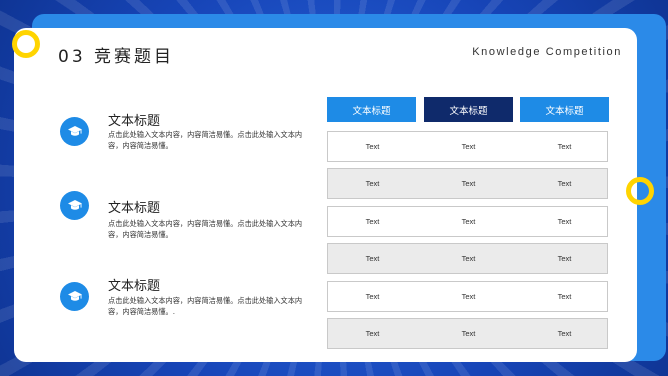 The width and height of the screenshot is (668, 376). Describe the element at coordinates (564, 109) in the screenshot. I see `table-header-3: 文本标题` at that location.